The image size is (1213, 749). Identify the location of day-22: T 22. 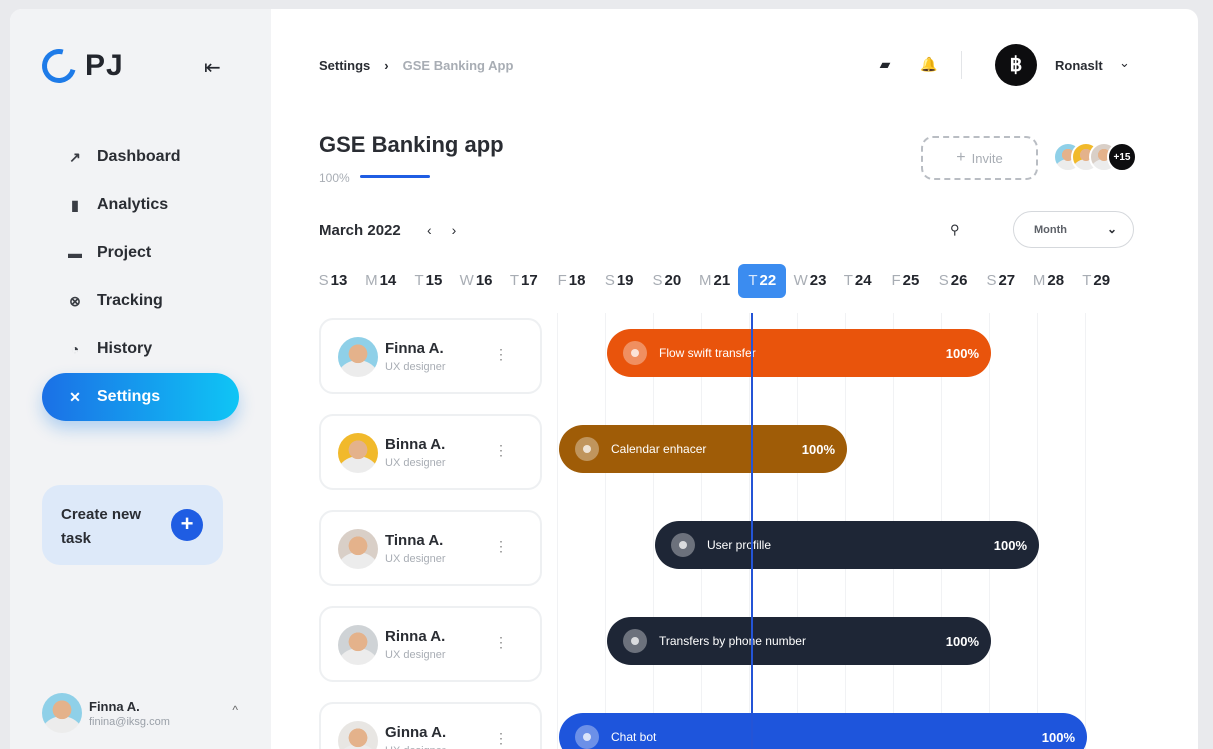
(762, 281).